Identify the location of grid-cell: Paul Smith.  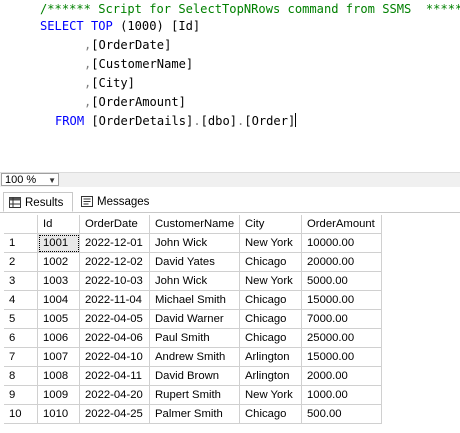
(194, 338).